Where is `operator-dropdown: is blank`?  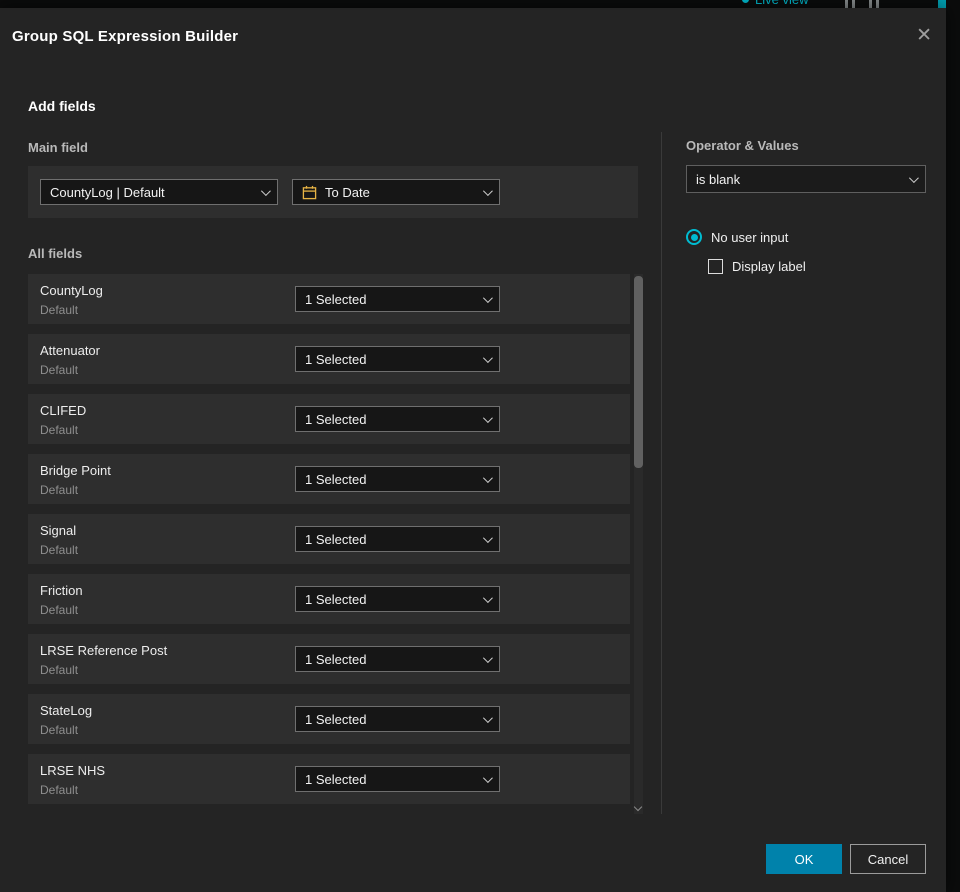
operator-dropdown: is blank is located at coordinates (806, 179).